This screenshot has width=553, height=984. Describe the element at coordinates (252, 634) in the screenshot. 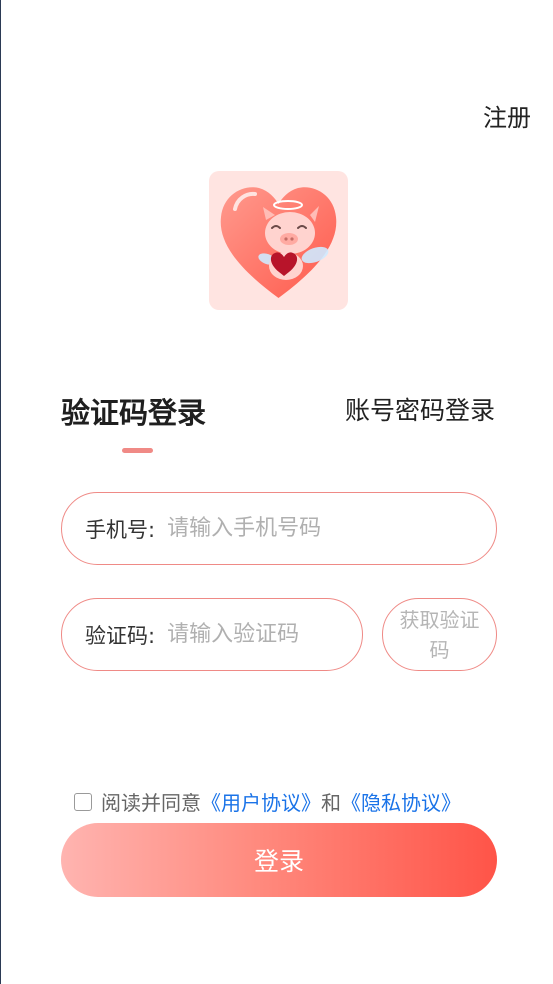

I see `code-input` at that location.